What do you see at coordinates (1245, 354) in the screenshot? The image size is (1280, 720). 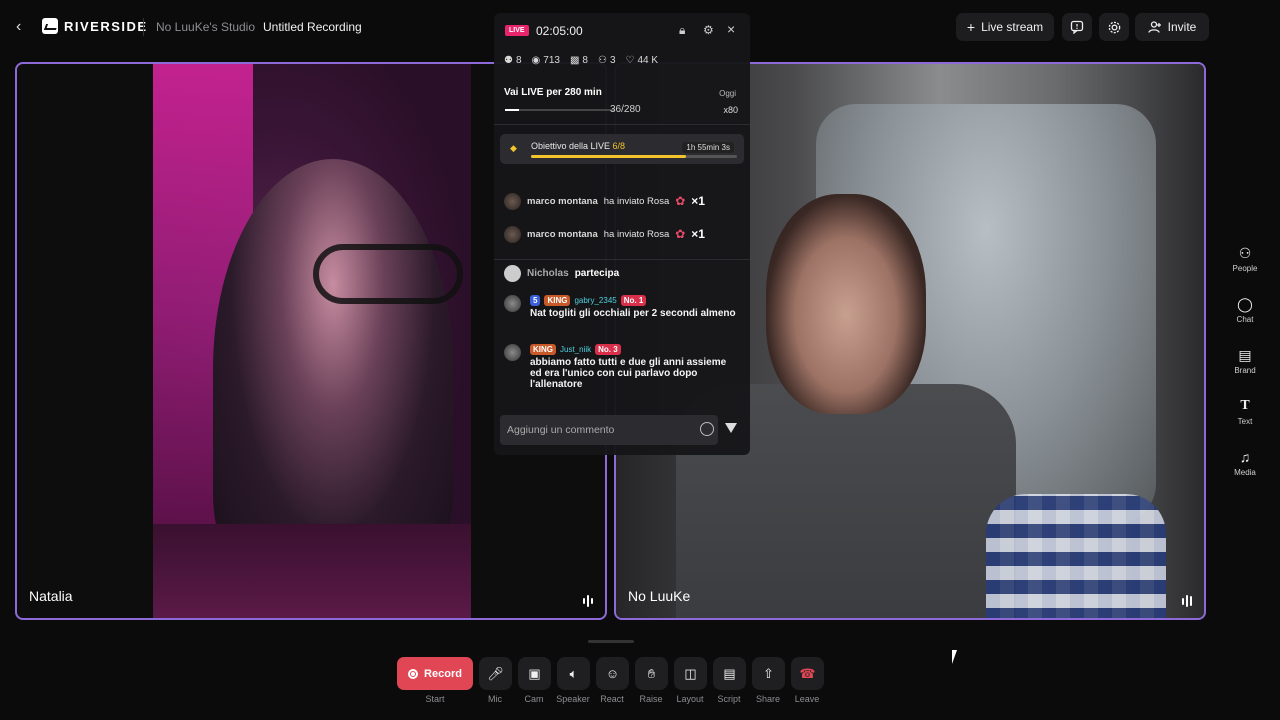 I see `brand-icon: ▤` at bounding box center [1245, 354].